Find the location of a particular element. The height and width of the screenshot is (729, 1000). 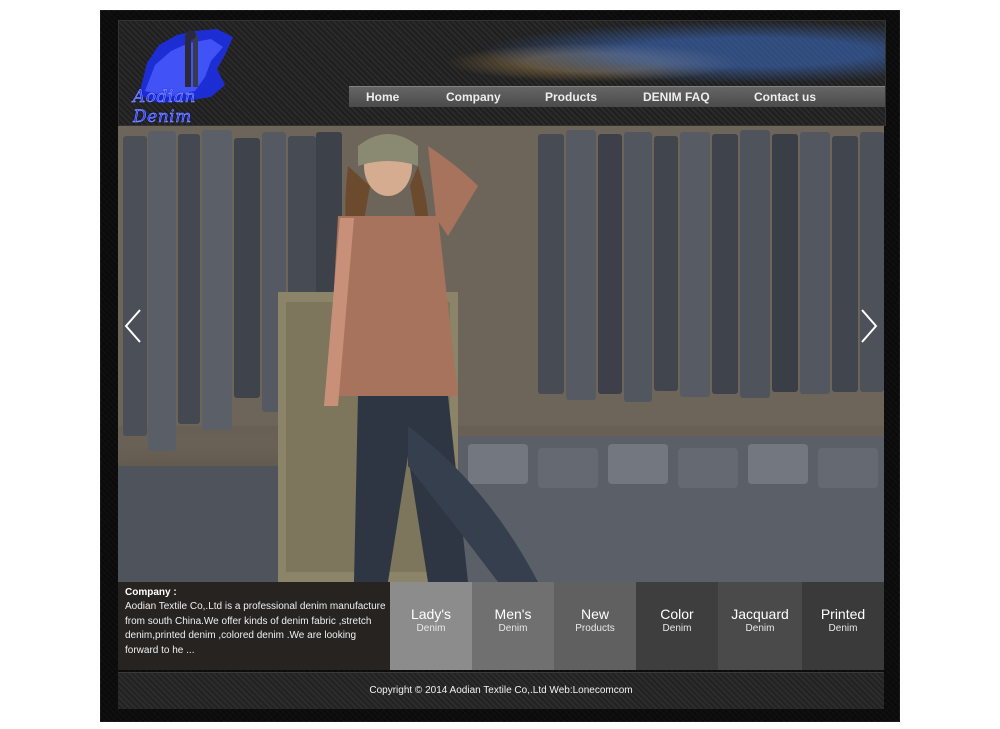

tile-title: Color is located at coordinates (677, 614).